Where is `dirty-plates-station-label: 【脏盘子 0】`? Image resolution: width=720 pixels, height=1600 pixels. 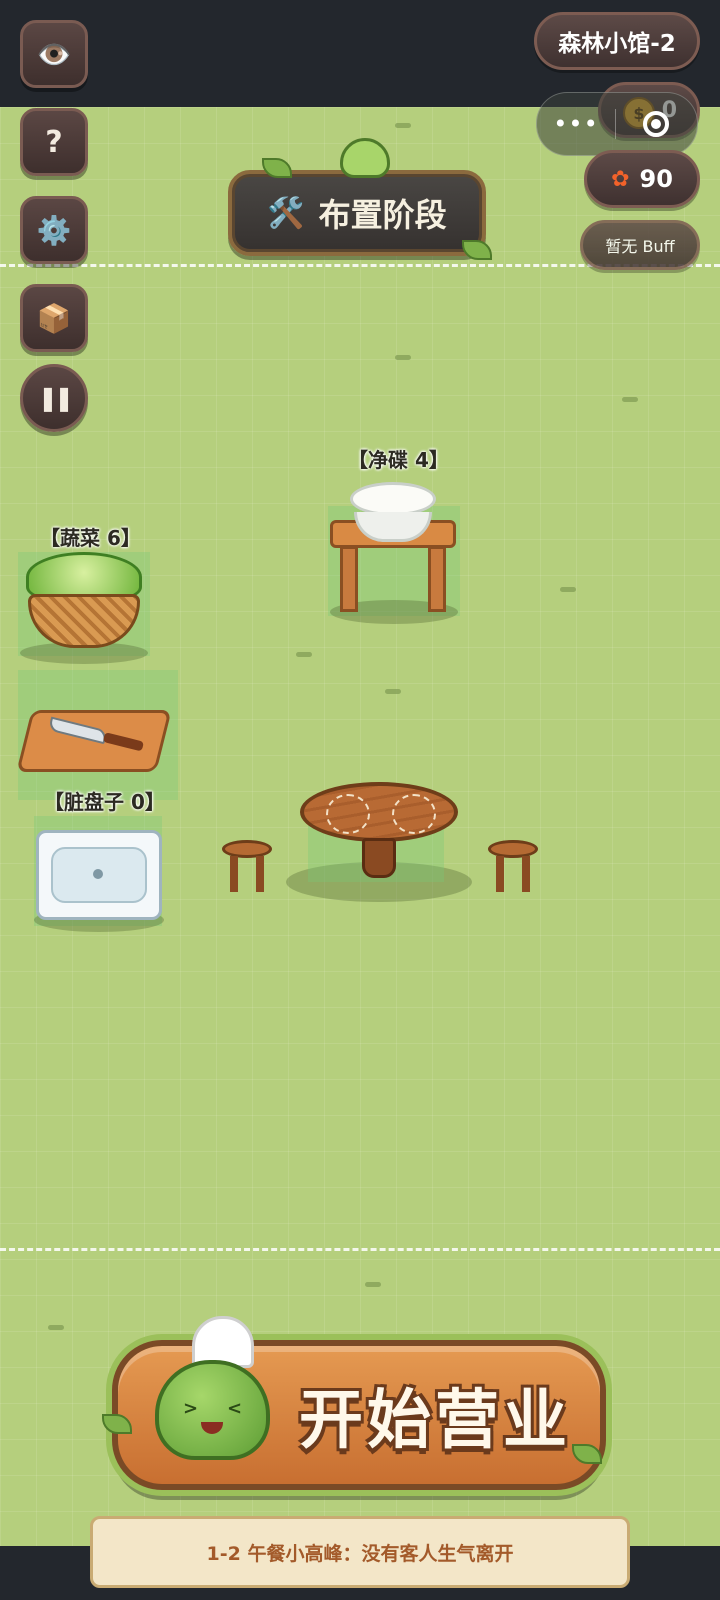
dirty-plates-station-label: 【脏盘子 0】 is located at coordinates (104, 802).